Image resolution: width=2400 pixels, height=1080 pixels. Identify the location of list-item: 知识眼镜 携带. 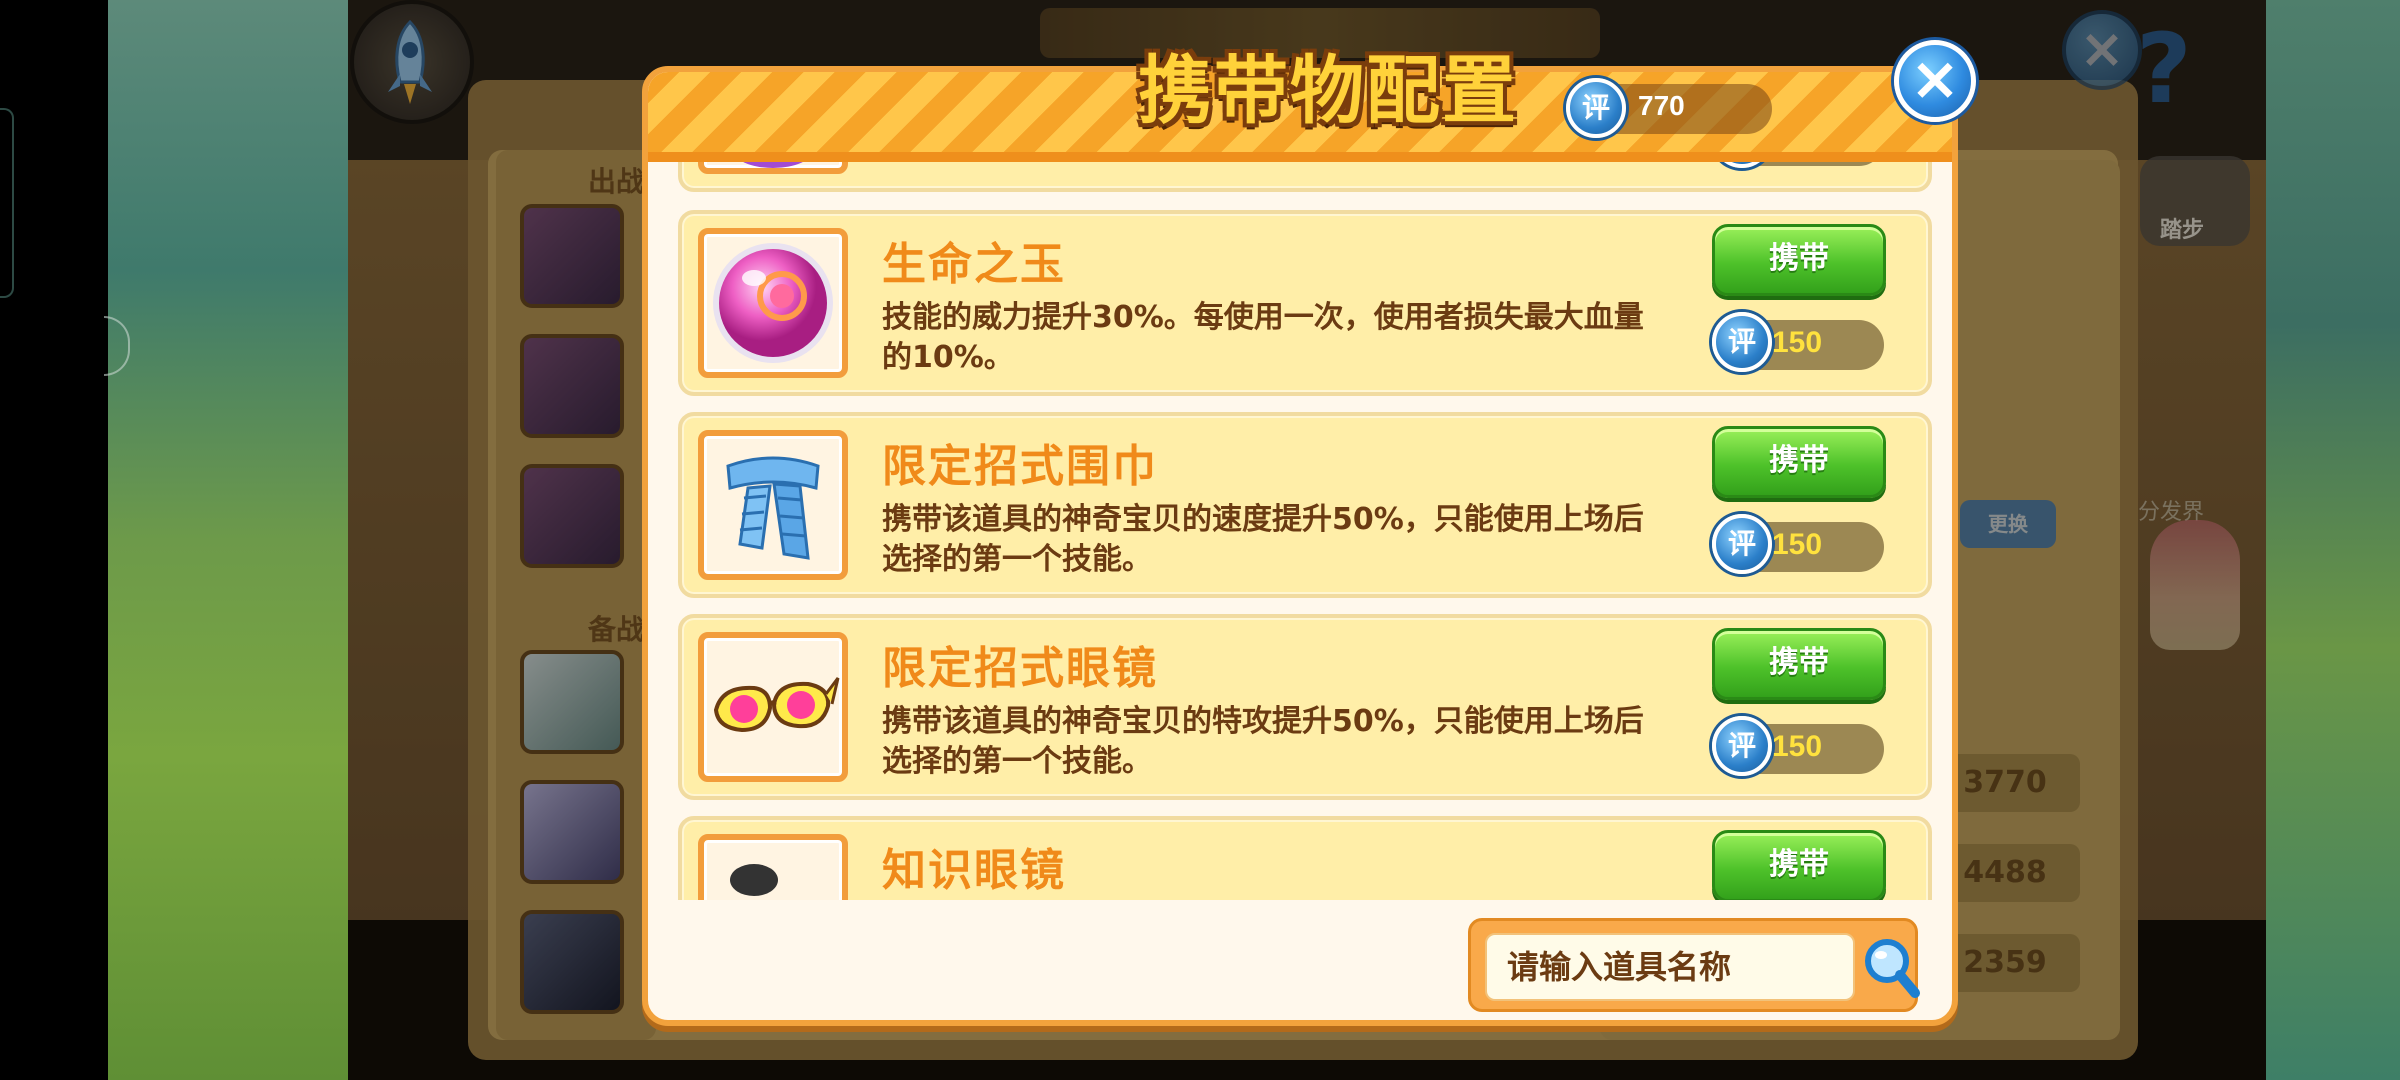
(1305, 858).